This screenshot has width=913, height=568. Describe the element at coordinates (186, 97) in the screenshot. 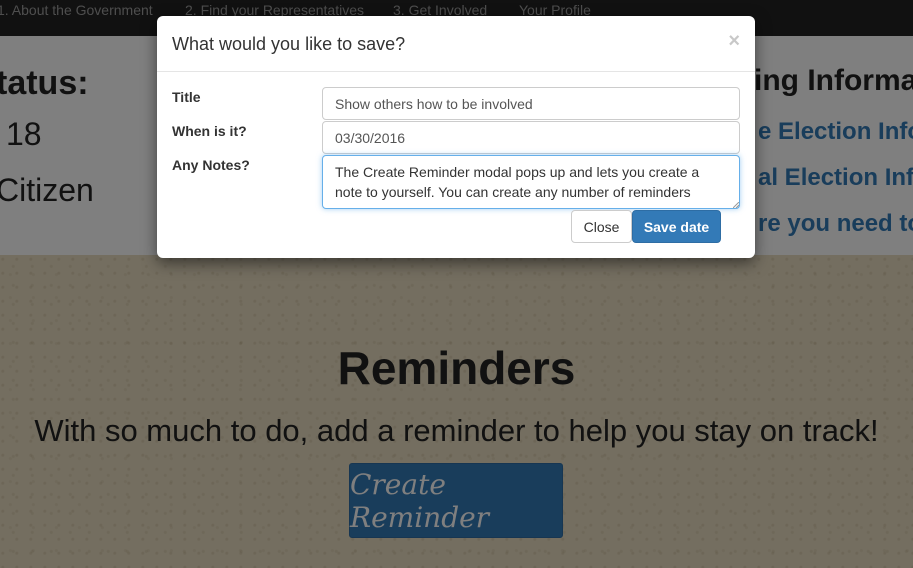

I see `title-field-label: Title` at that location.